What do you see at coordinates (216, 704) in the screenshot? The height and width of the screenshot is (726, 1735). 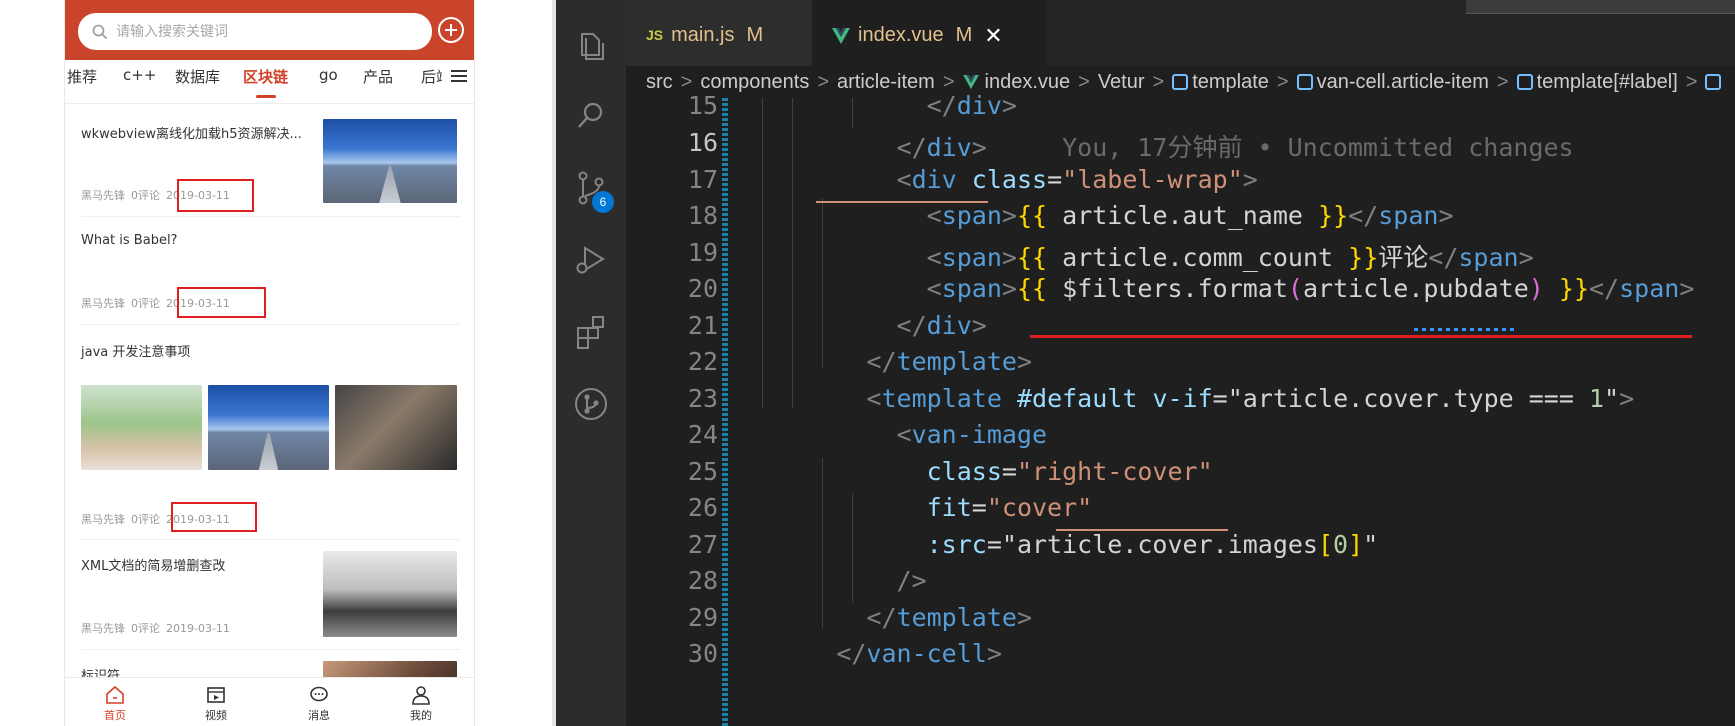 I see `tabbar-video: 视频` at bounding box center [216, 704].